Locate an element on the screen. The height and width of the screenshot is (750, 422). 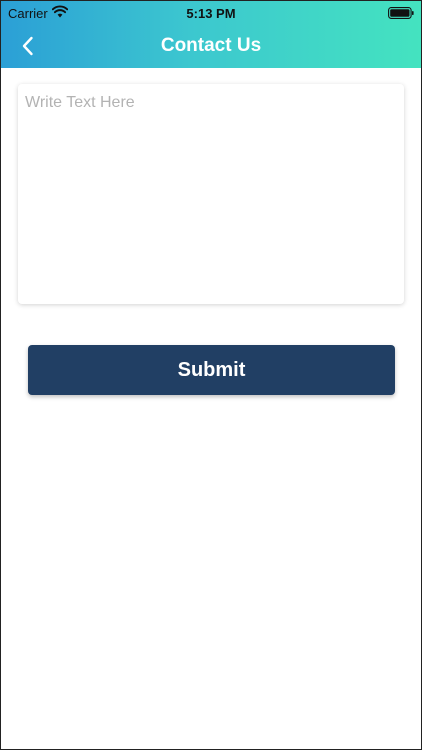
navigation-bar: Contact Us is located at coordinates (211, 47).